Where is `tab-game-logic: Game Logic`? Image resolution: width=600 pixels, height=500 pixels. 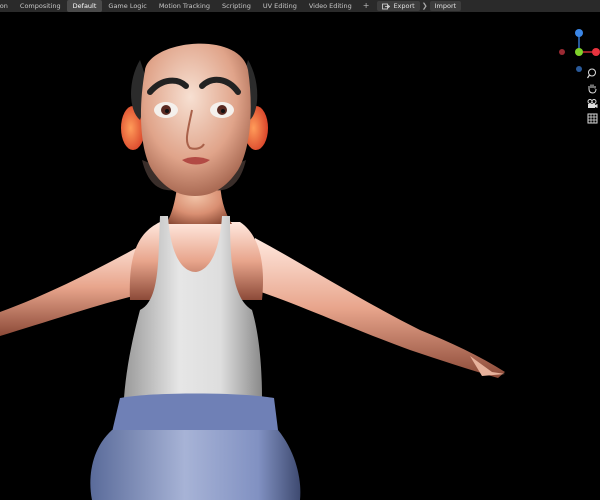 tab-game-logic: Game Logic is located at coordinates (127, 6).